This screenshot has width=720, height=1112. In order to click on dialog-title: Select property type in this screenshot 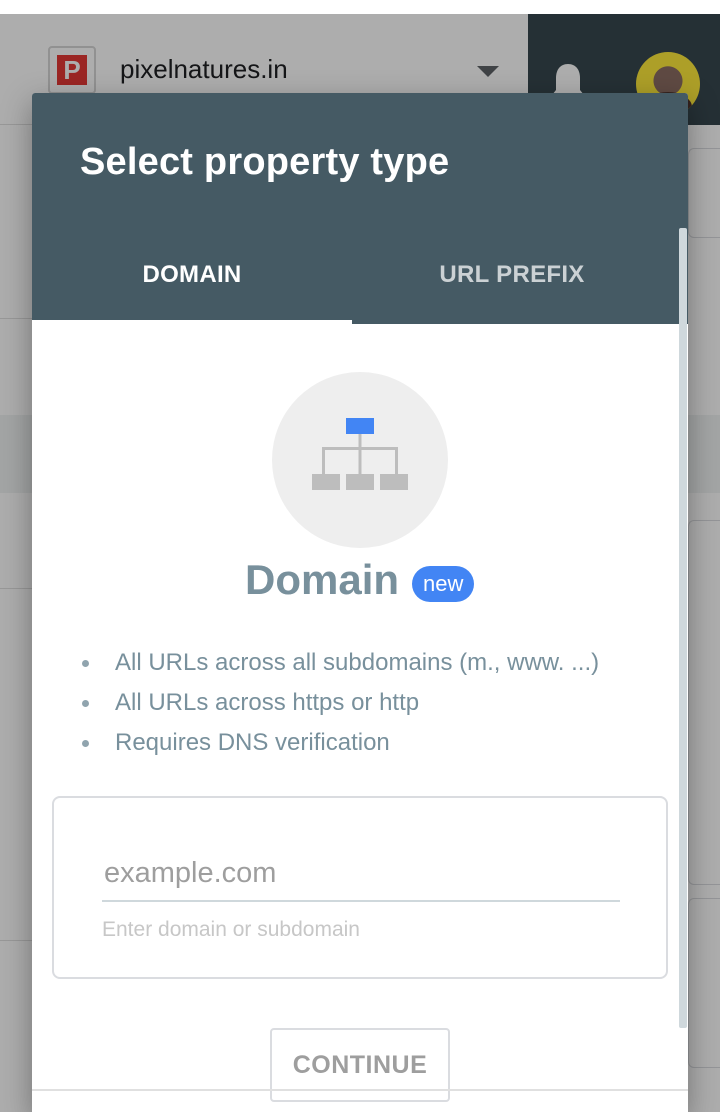, I will do `click(265, 162)`.